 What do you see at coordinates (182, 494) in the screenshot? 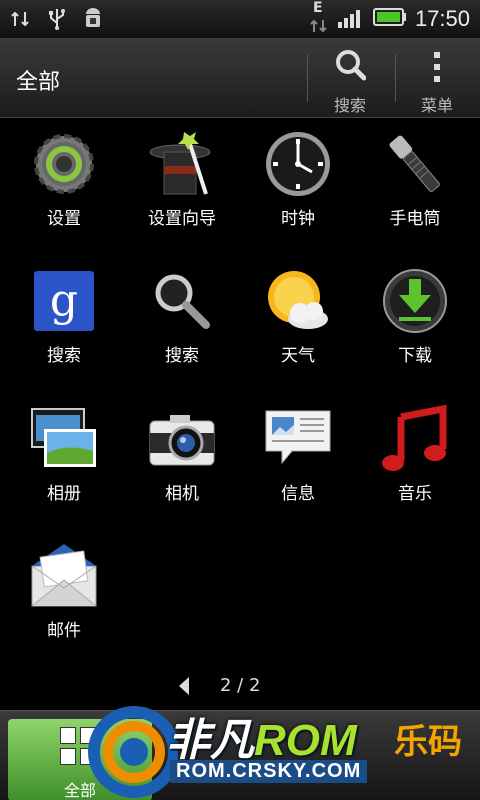
I see `app-label: 相机` at bounding box center [182, 494].